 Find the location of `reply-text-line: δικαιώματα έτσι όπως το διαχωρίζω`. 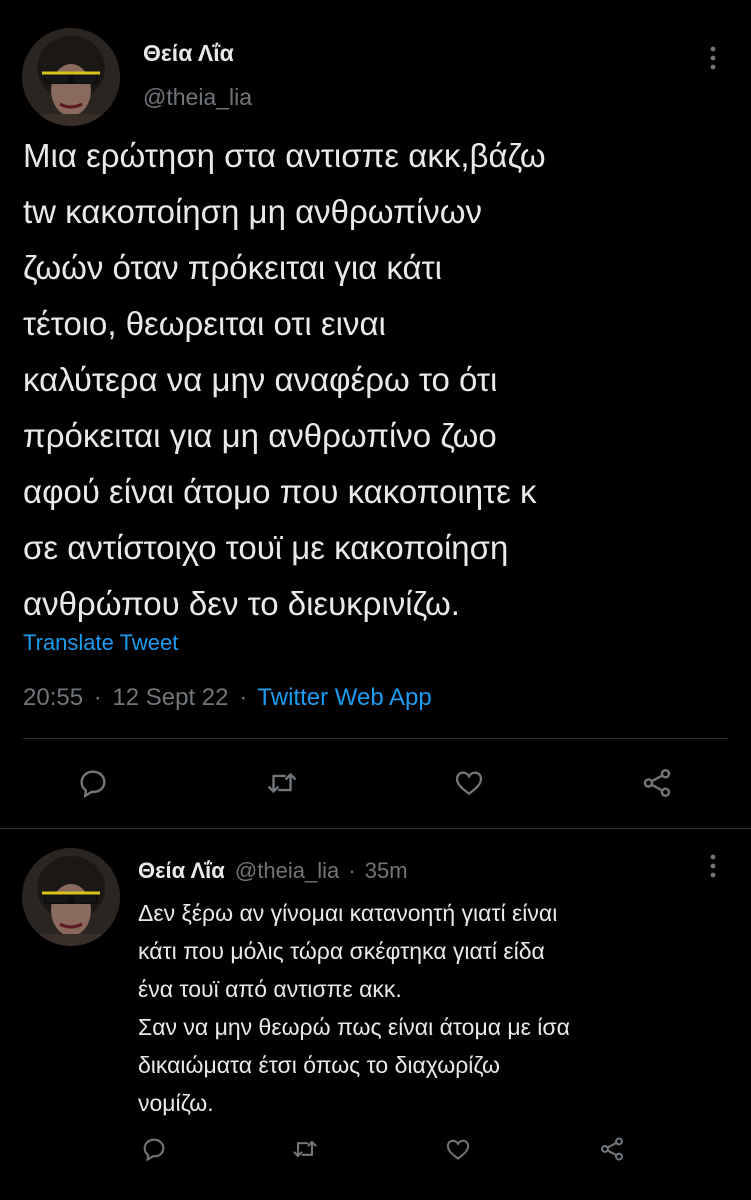

reply-text-line: δικαιώματα έτσι όπως το διαχωρίζω is located at coordinates (319, 1065).